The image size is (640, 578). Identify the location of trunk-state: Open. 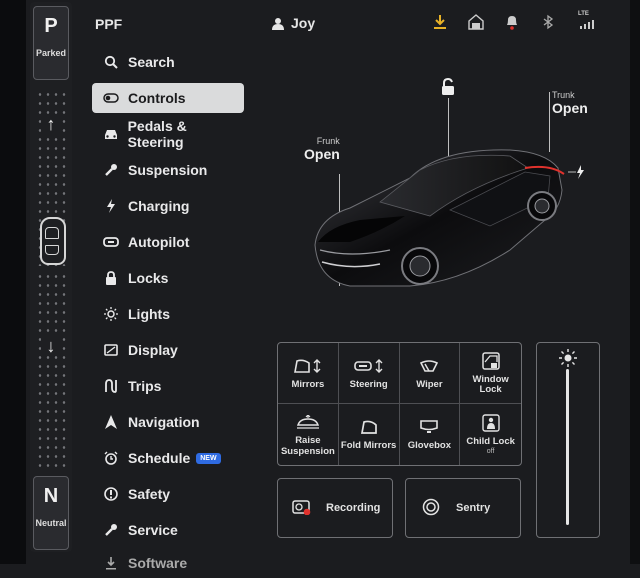
(570, 108).